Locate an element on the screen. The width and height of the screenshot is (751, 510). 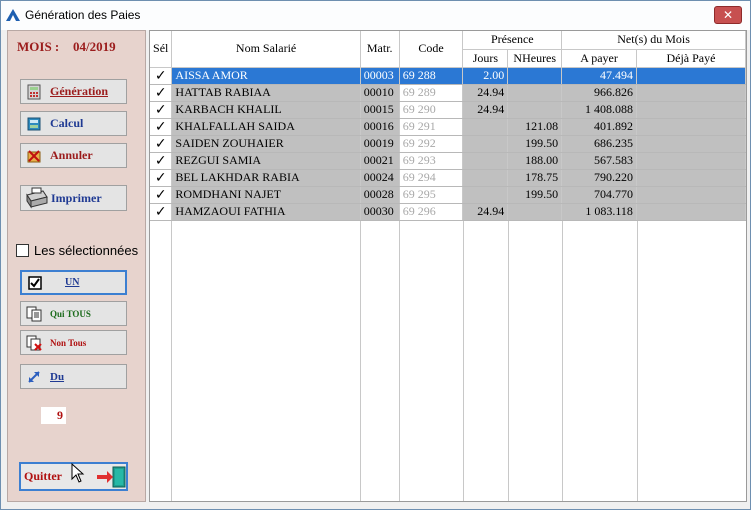
mouse-cursor-icon is located at coordinates (78, 473).